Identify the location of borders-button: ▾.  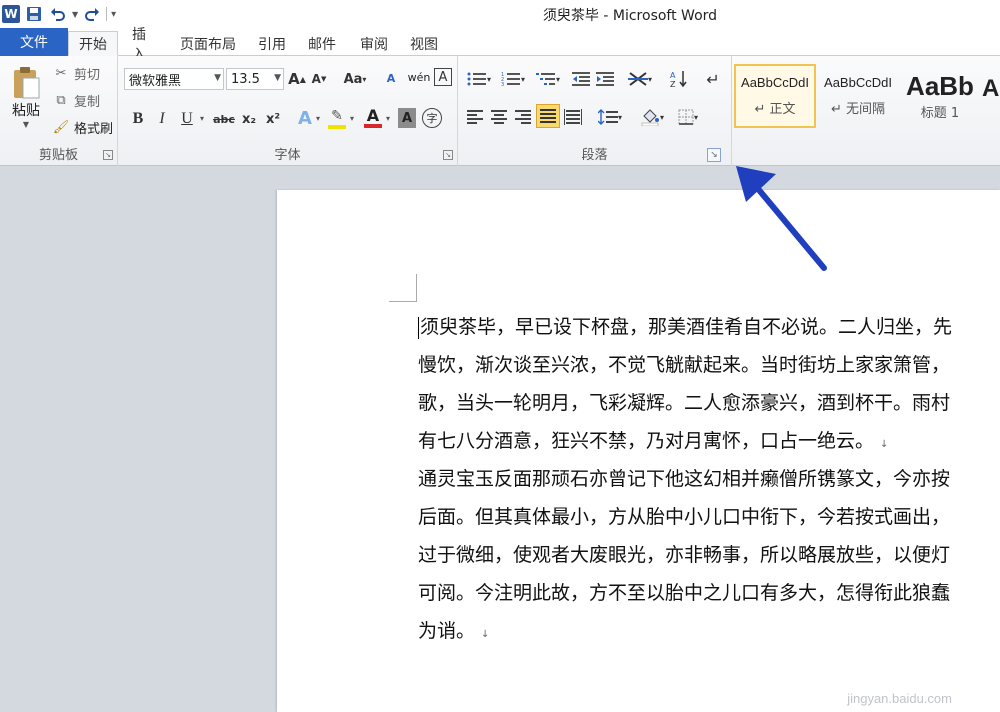
(688, 117).